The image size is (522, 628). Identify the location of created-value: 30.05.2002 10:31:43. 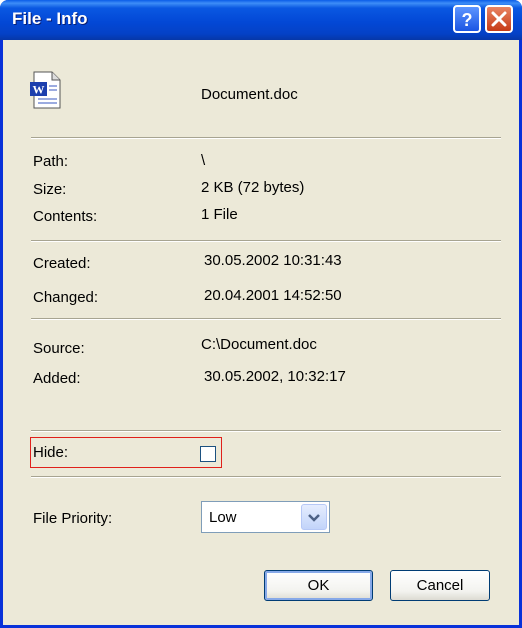
(273, 260).